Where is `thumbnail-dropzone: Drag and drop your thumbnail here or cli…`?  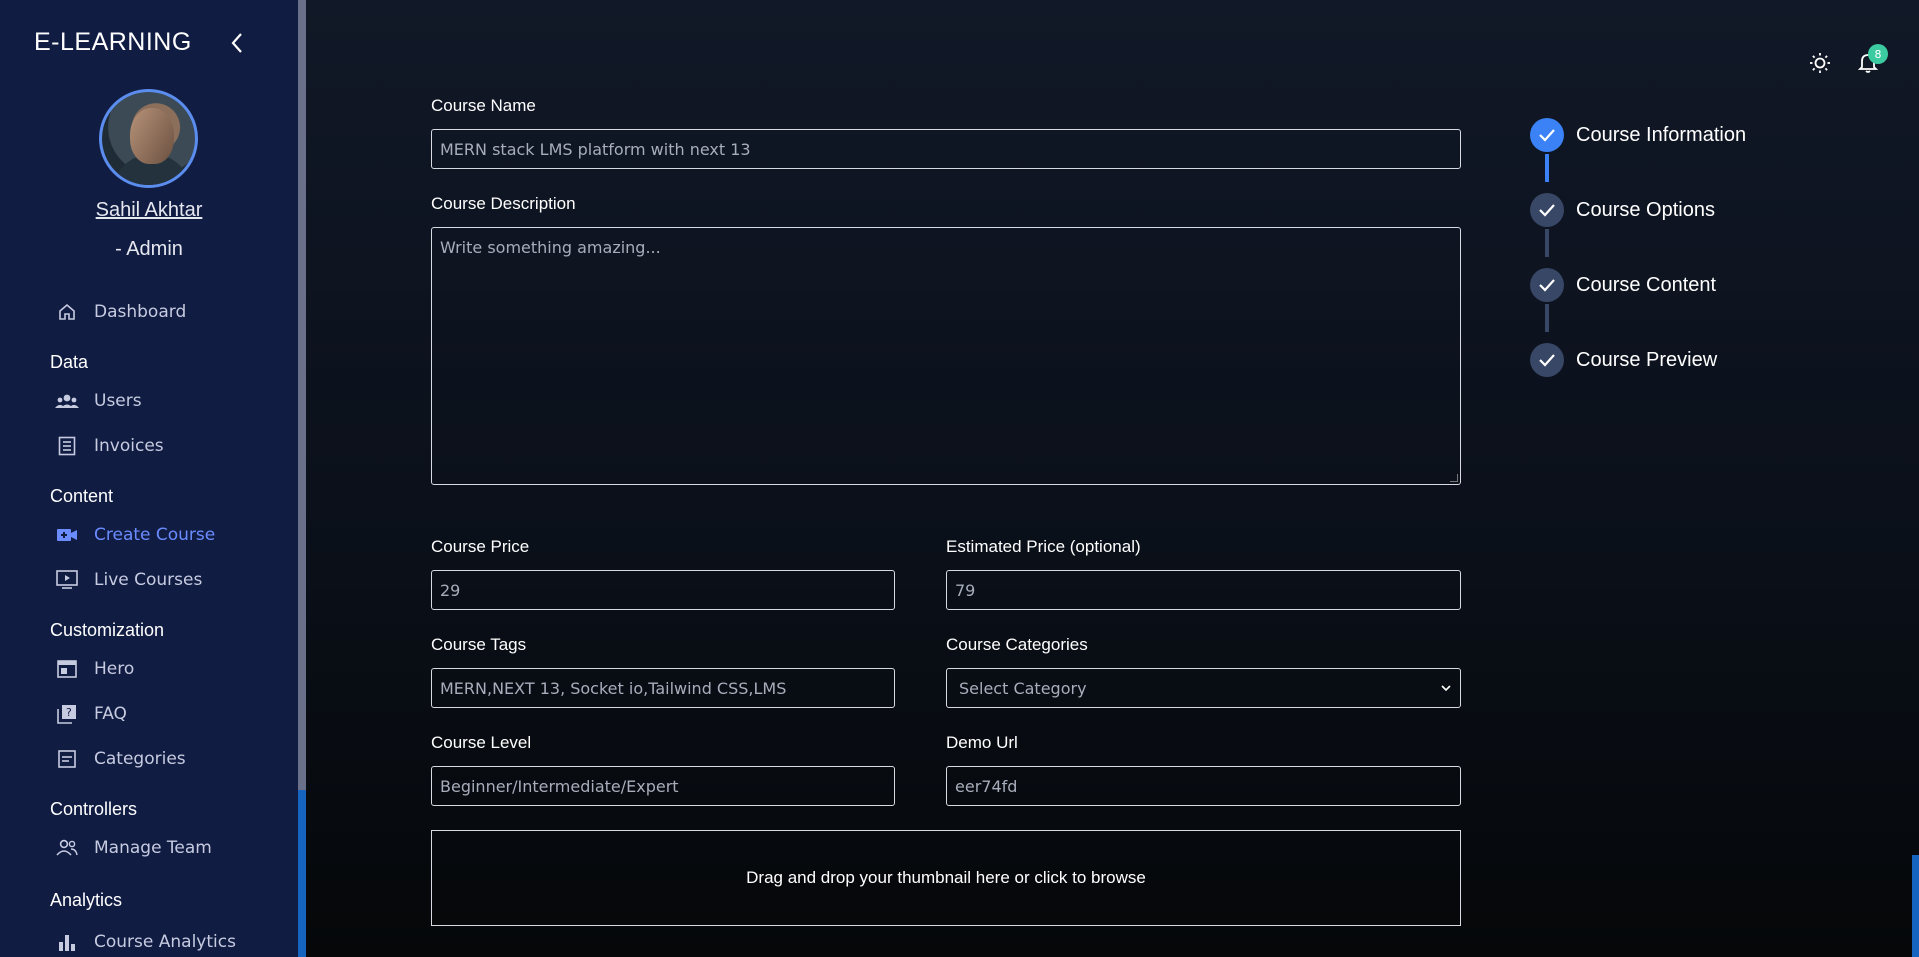
thumbnail-dropzone: Drag and drop your thumbnail here or cli… is located at coordinates (946, 878).